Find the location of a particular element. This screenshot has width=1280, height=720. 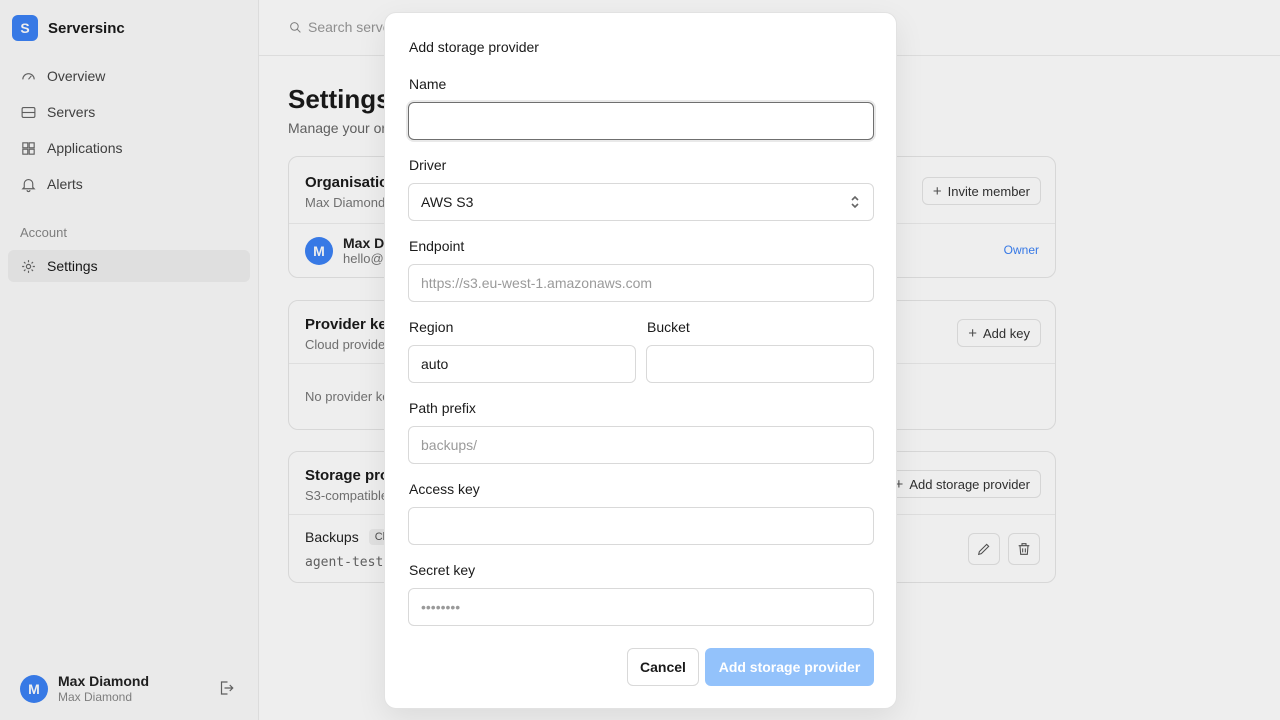

secret-key-input is located at coordinates (641, 607).